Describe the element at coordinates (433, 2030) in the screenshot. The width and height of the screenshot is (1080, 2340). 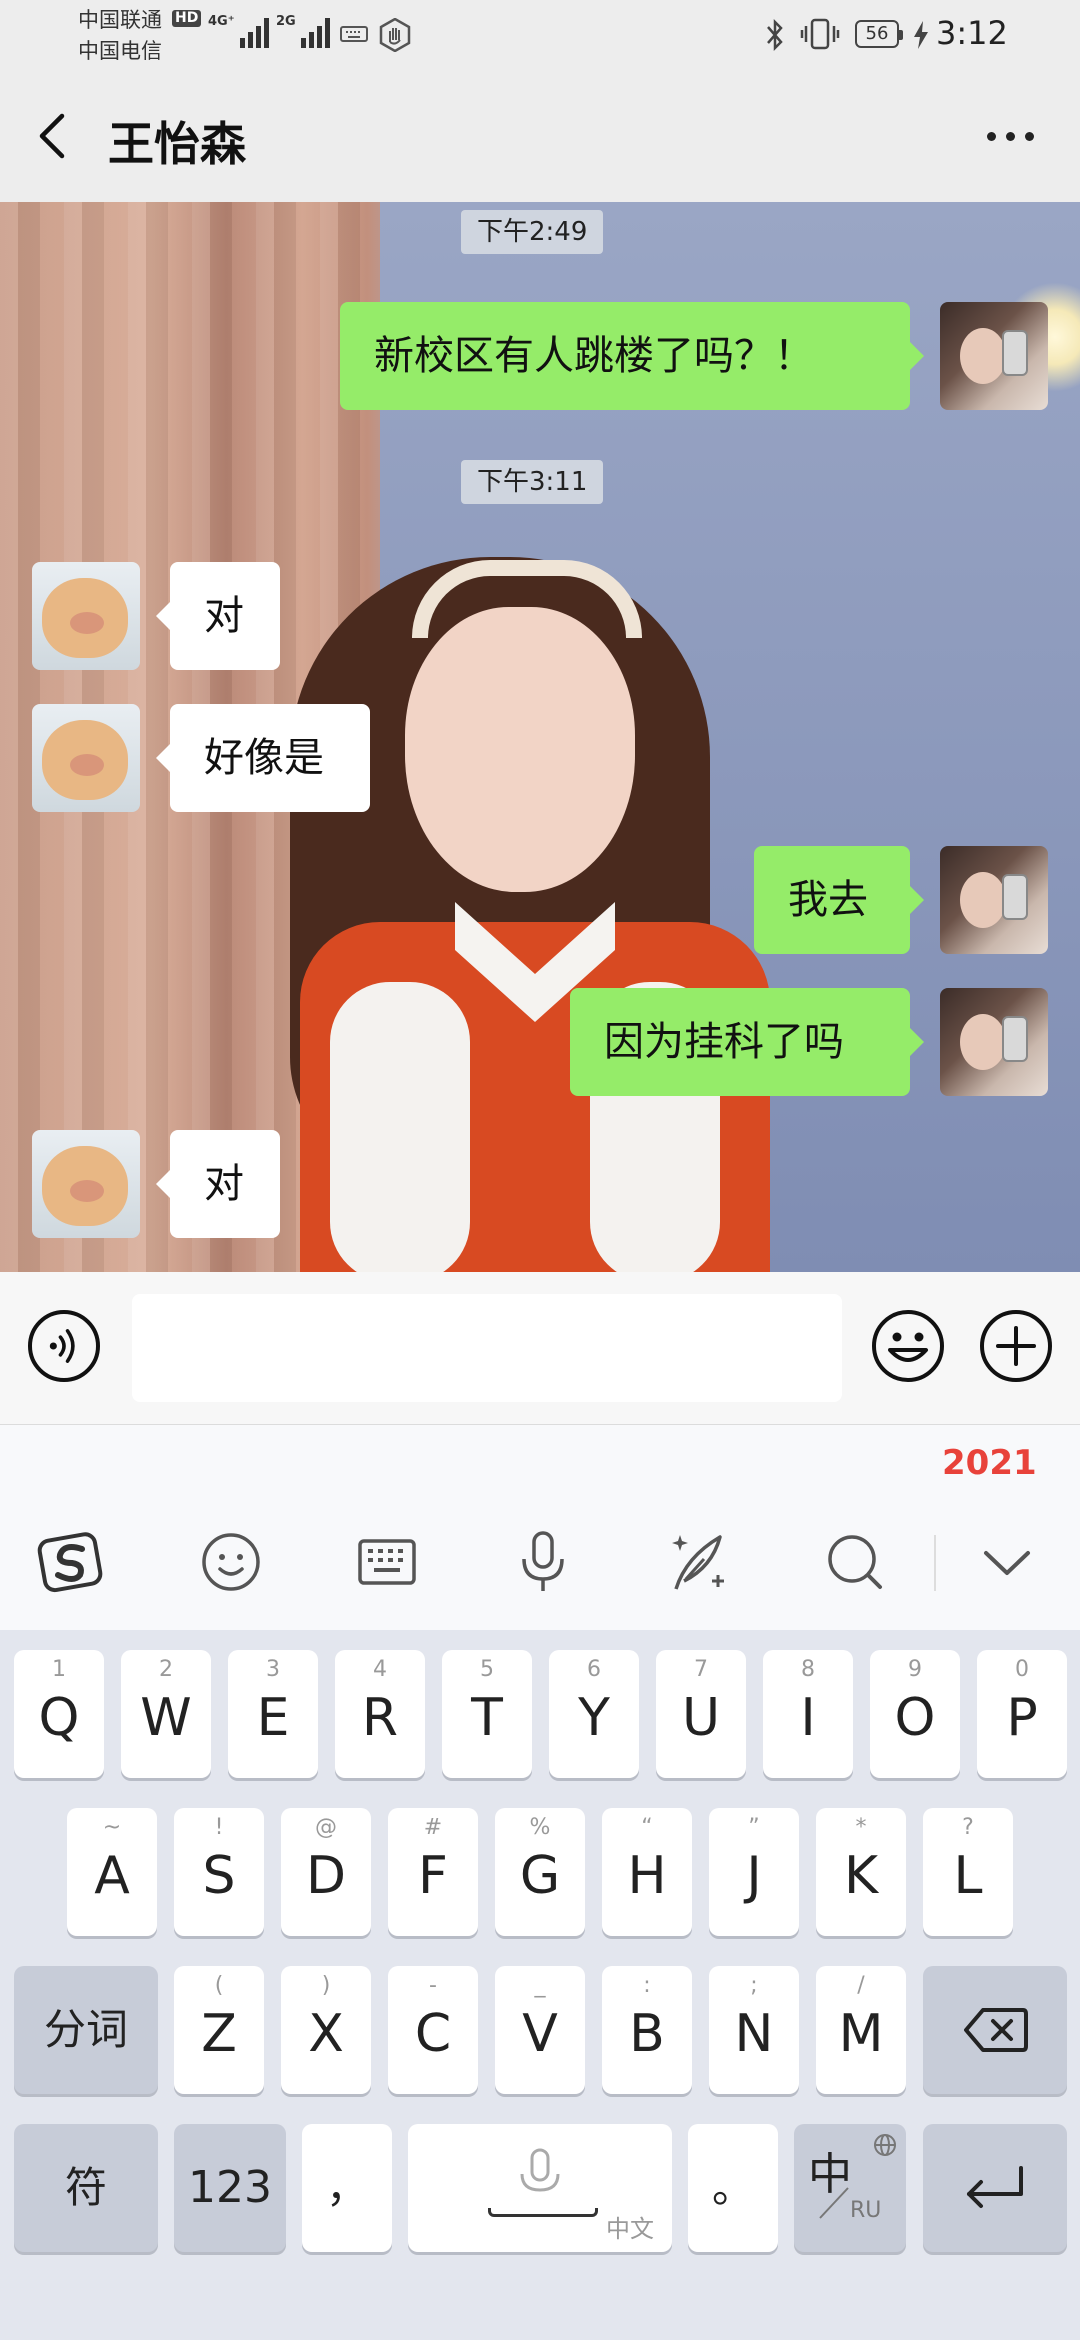
I see `key-c: -C` at that location.